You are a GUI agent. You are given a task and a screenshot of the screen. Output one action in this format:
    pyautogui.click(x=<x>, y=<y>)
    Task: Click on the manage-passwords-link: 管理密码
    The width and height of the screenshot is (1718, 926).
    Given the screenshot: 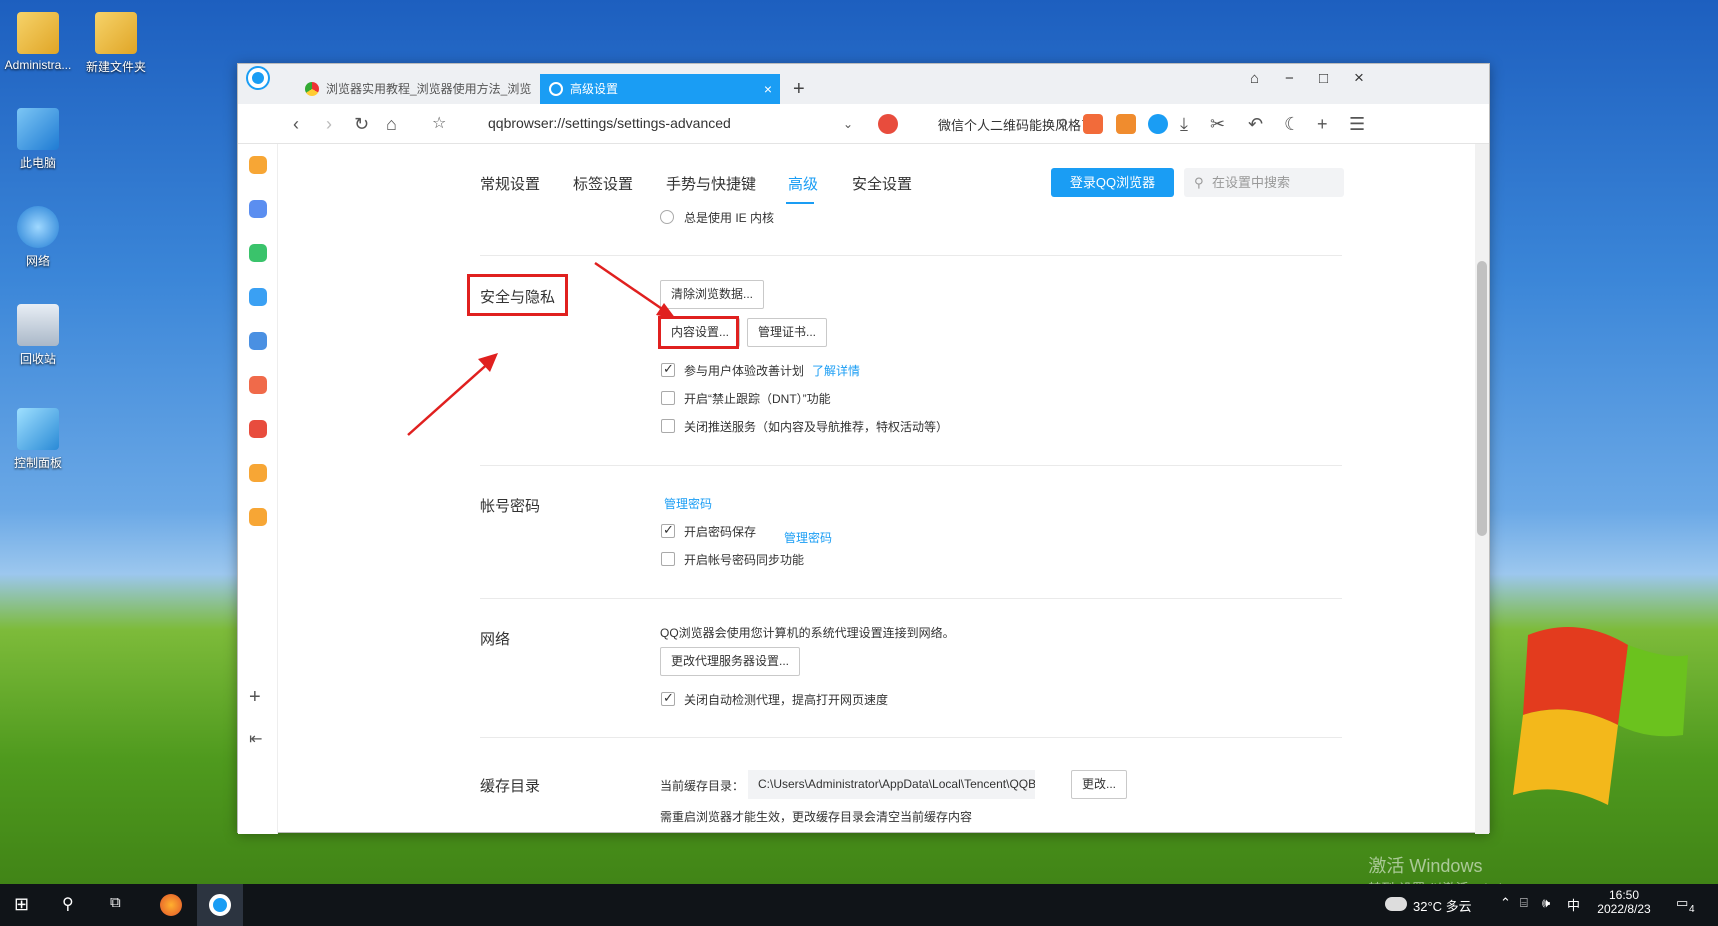 What is the action you would take?
    pyautogui.click(x=688, y=503)
    